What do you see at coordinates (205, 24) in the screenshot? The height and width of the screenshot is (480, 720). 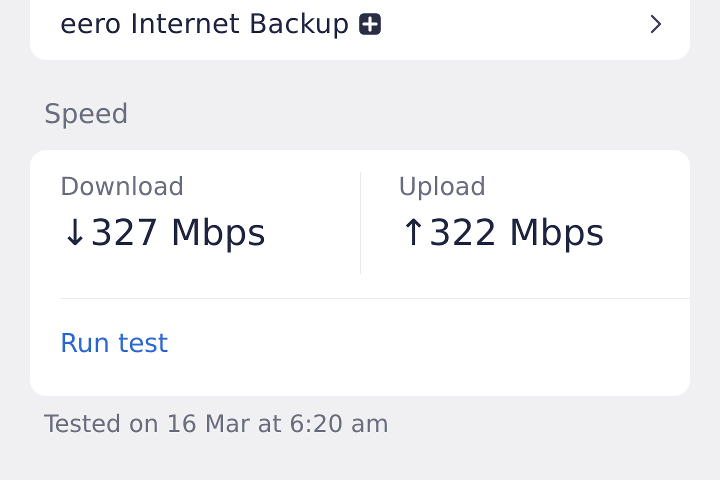 I see `backup-label: eero Internet Backup` at bounding box center [205, 24].